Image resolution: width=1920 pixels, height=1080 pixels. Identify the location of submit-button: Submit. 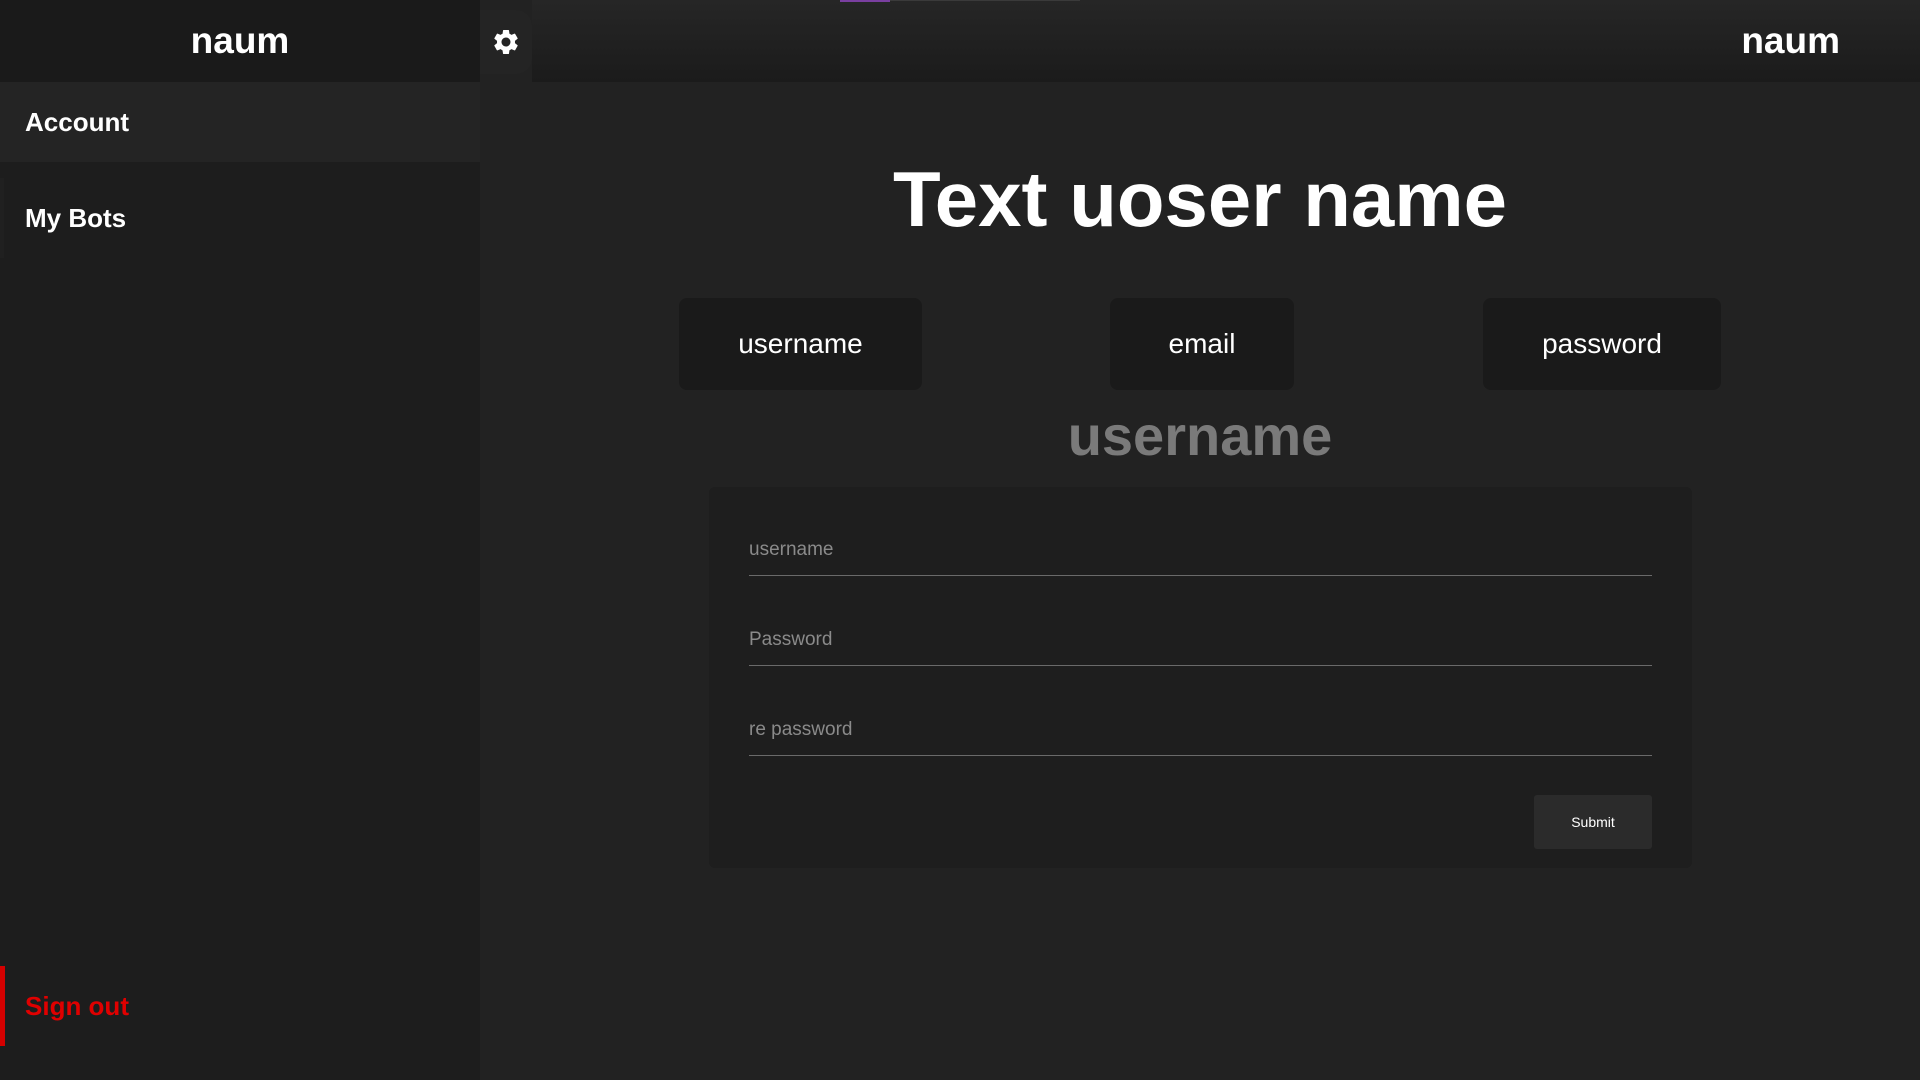
(1593, 822).